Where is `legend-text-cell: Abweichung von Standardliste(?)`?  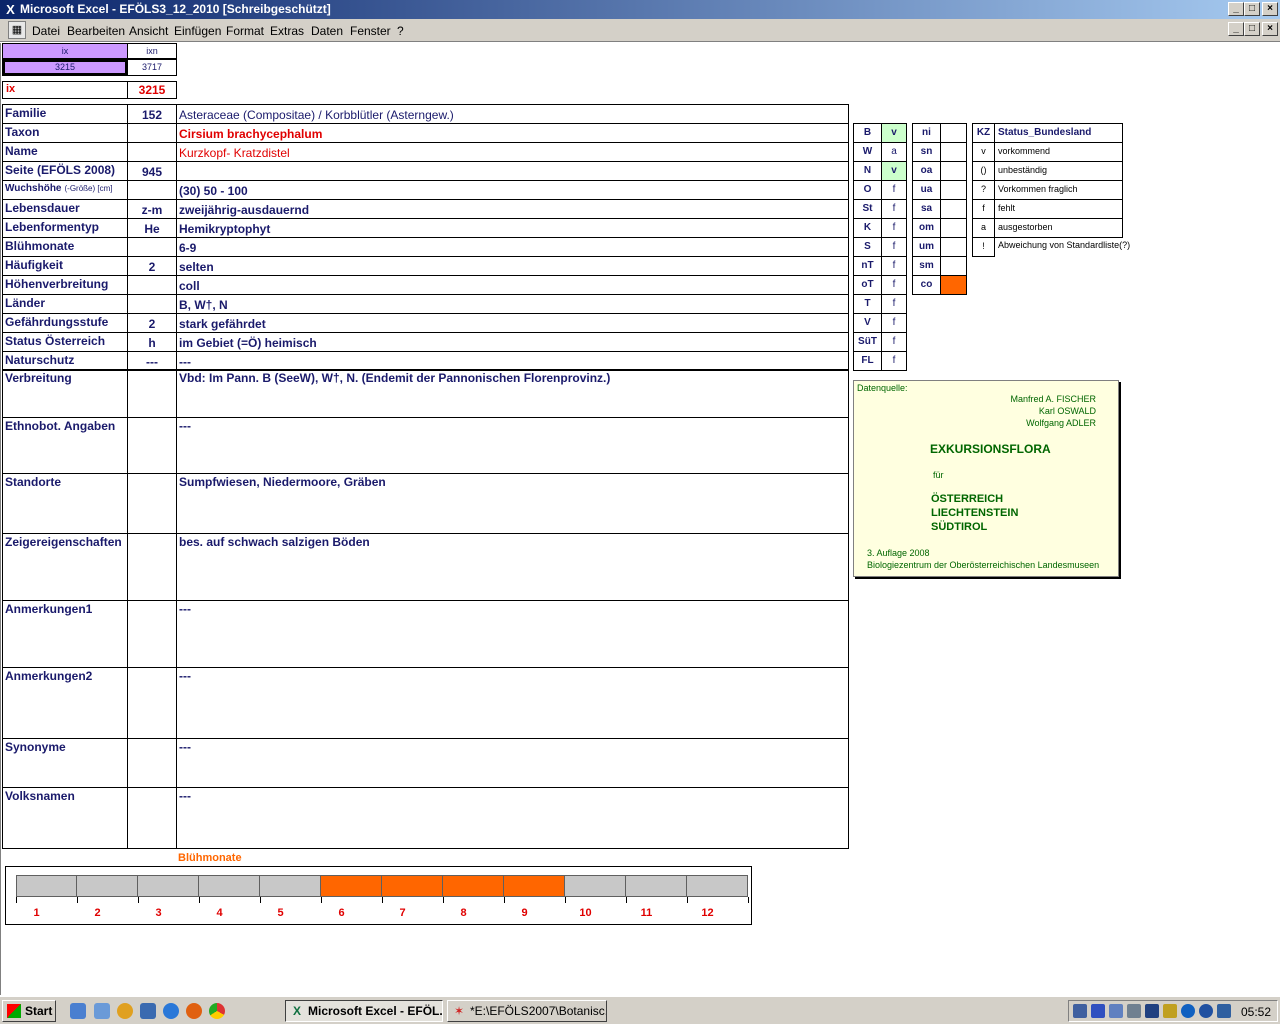
legend-text-cell: Abweichung von Standardliste(?) is located at coordinates (1062, 247).